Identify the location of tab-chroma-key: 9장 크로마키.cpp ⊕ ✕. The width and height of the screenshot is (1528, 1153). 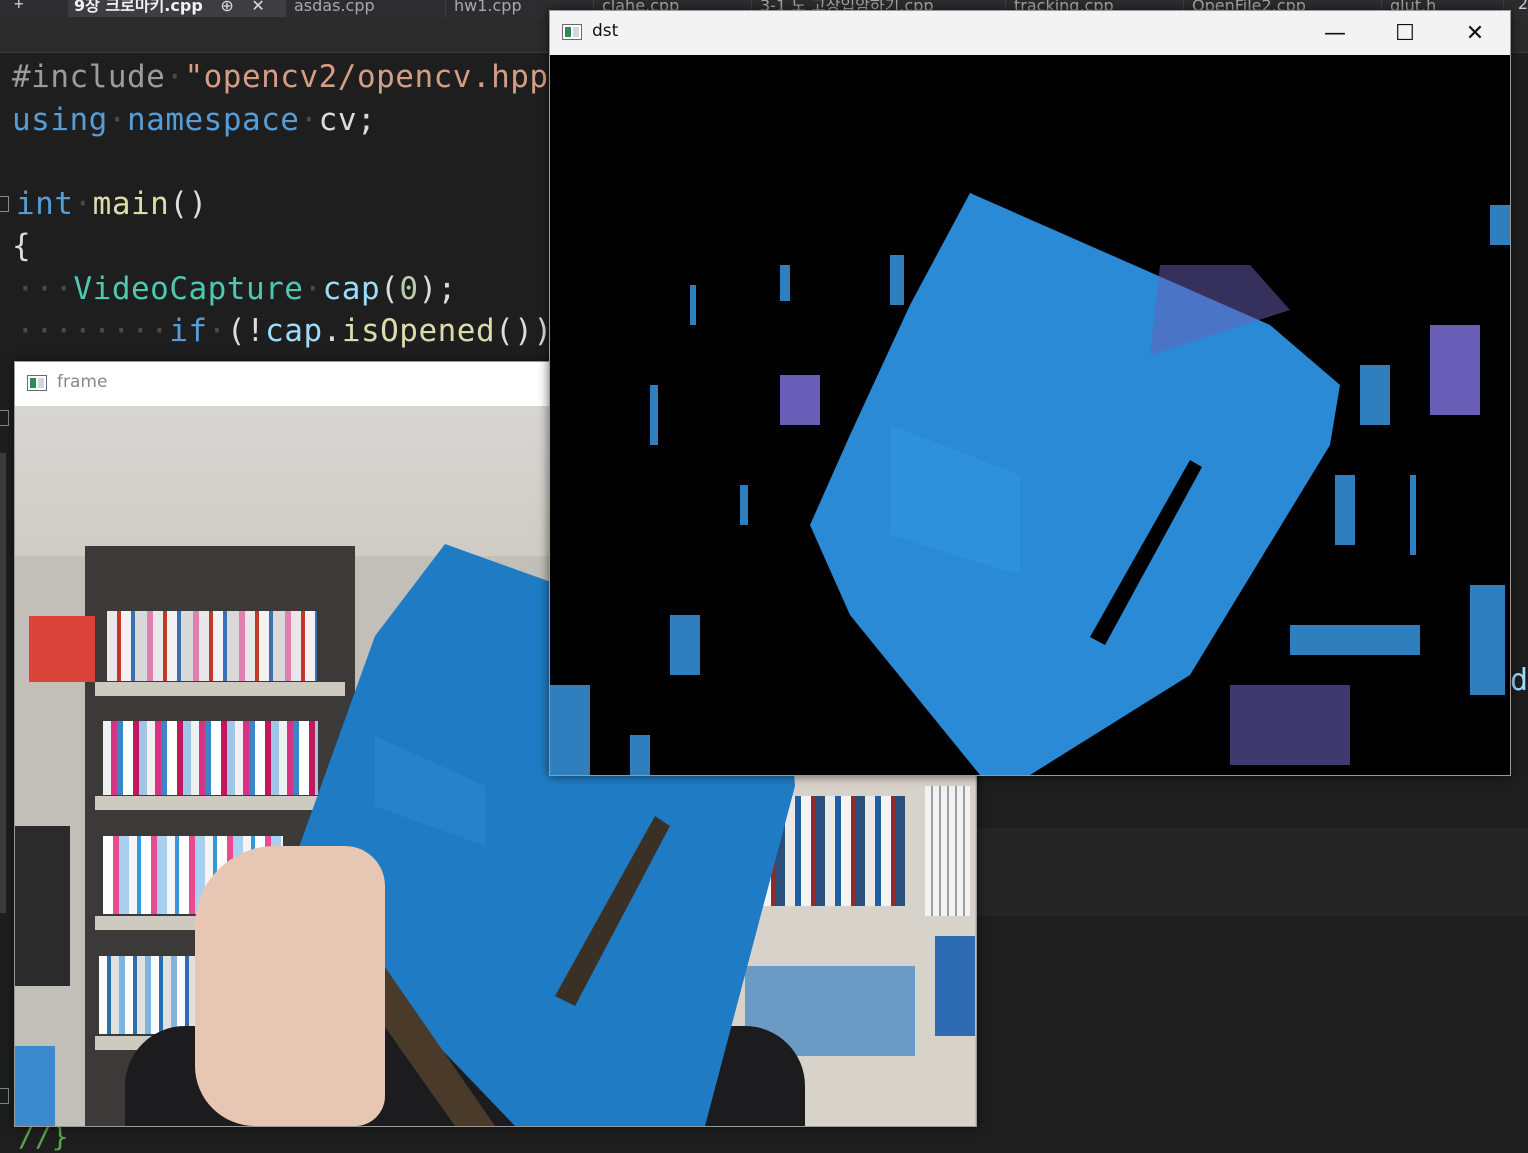
(177, 8).